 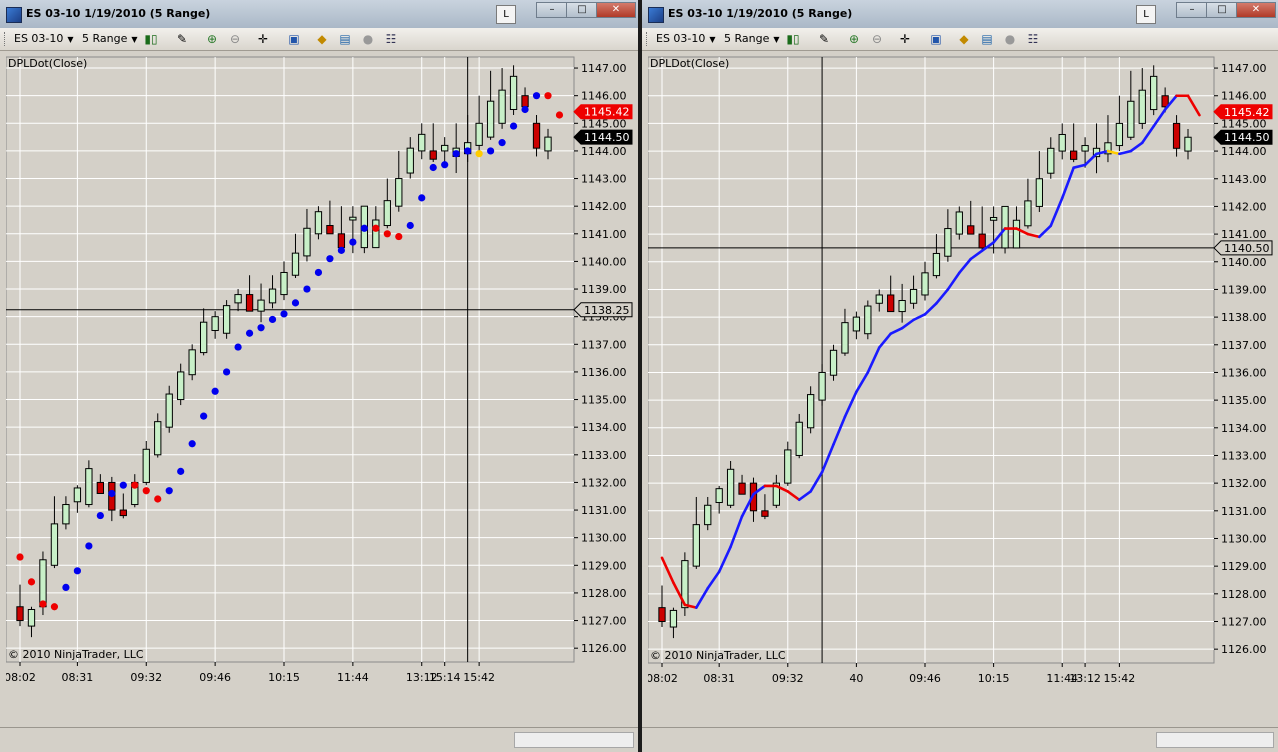 I want to click on price-tick-label: 1139.00, so click(x=1244, y=289).